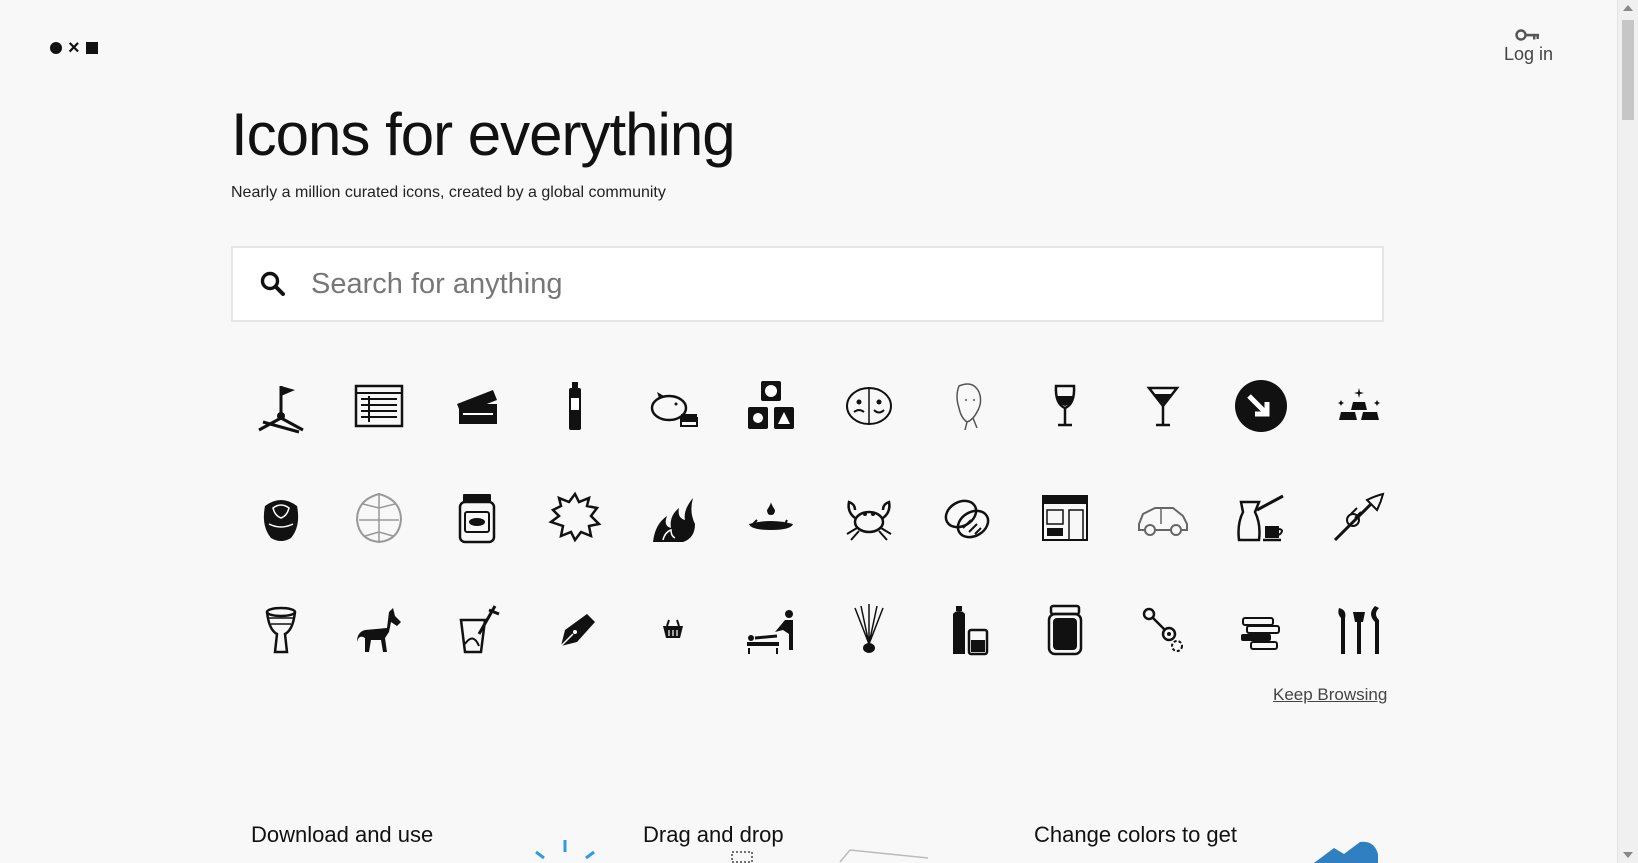 Image resolution: width=1638 pixels, height=863 pixels. I want to click on woman-face-icon, so click(967, 406).